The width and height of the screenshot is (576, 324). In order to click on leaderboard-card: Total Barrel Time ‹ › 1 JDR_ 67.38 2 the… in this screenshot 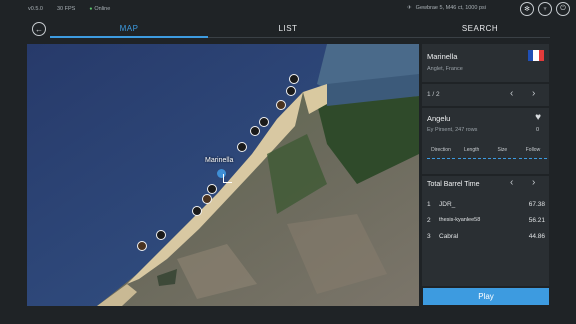, I will do `click(485, 231)`.